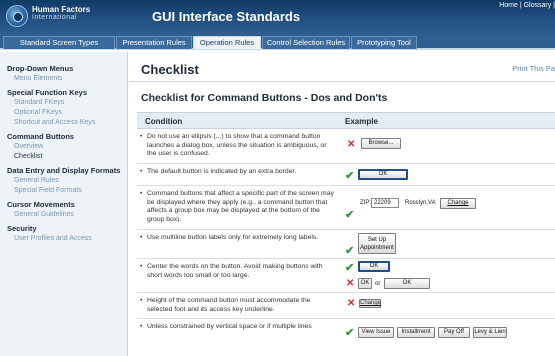 The height and width of the screenshot is (356, 555). What do you see at coordinates (63, 93) in the screenshot?
I see `sidebar-heading-special-function-keys: Special Function Keys` at bounding box center [63, 93].